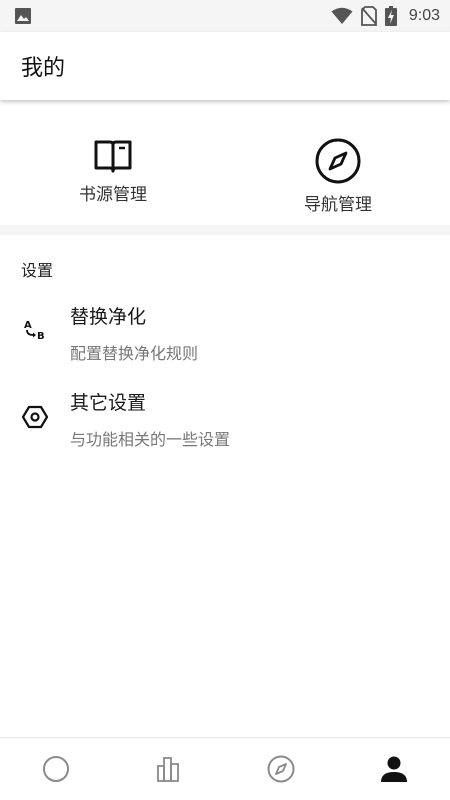  I want to click on person-icon, so click(394, 769).